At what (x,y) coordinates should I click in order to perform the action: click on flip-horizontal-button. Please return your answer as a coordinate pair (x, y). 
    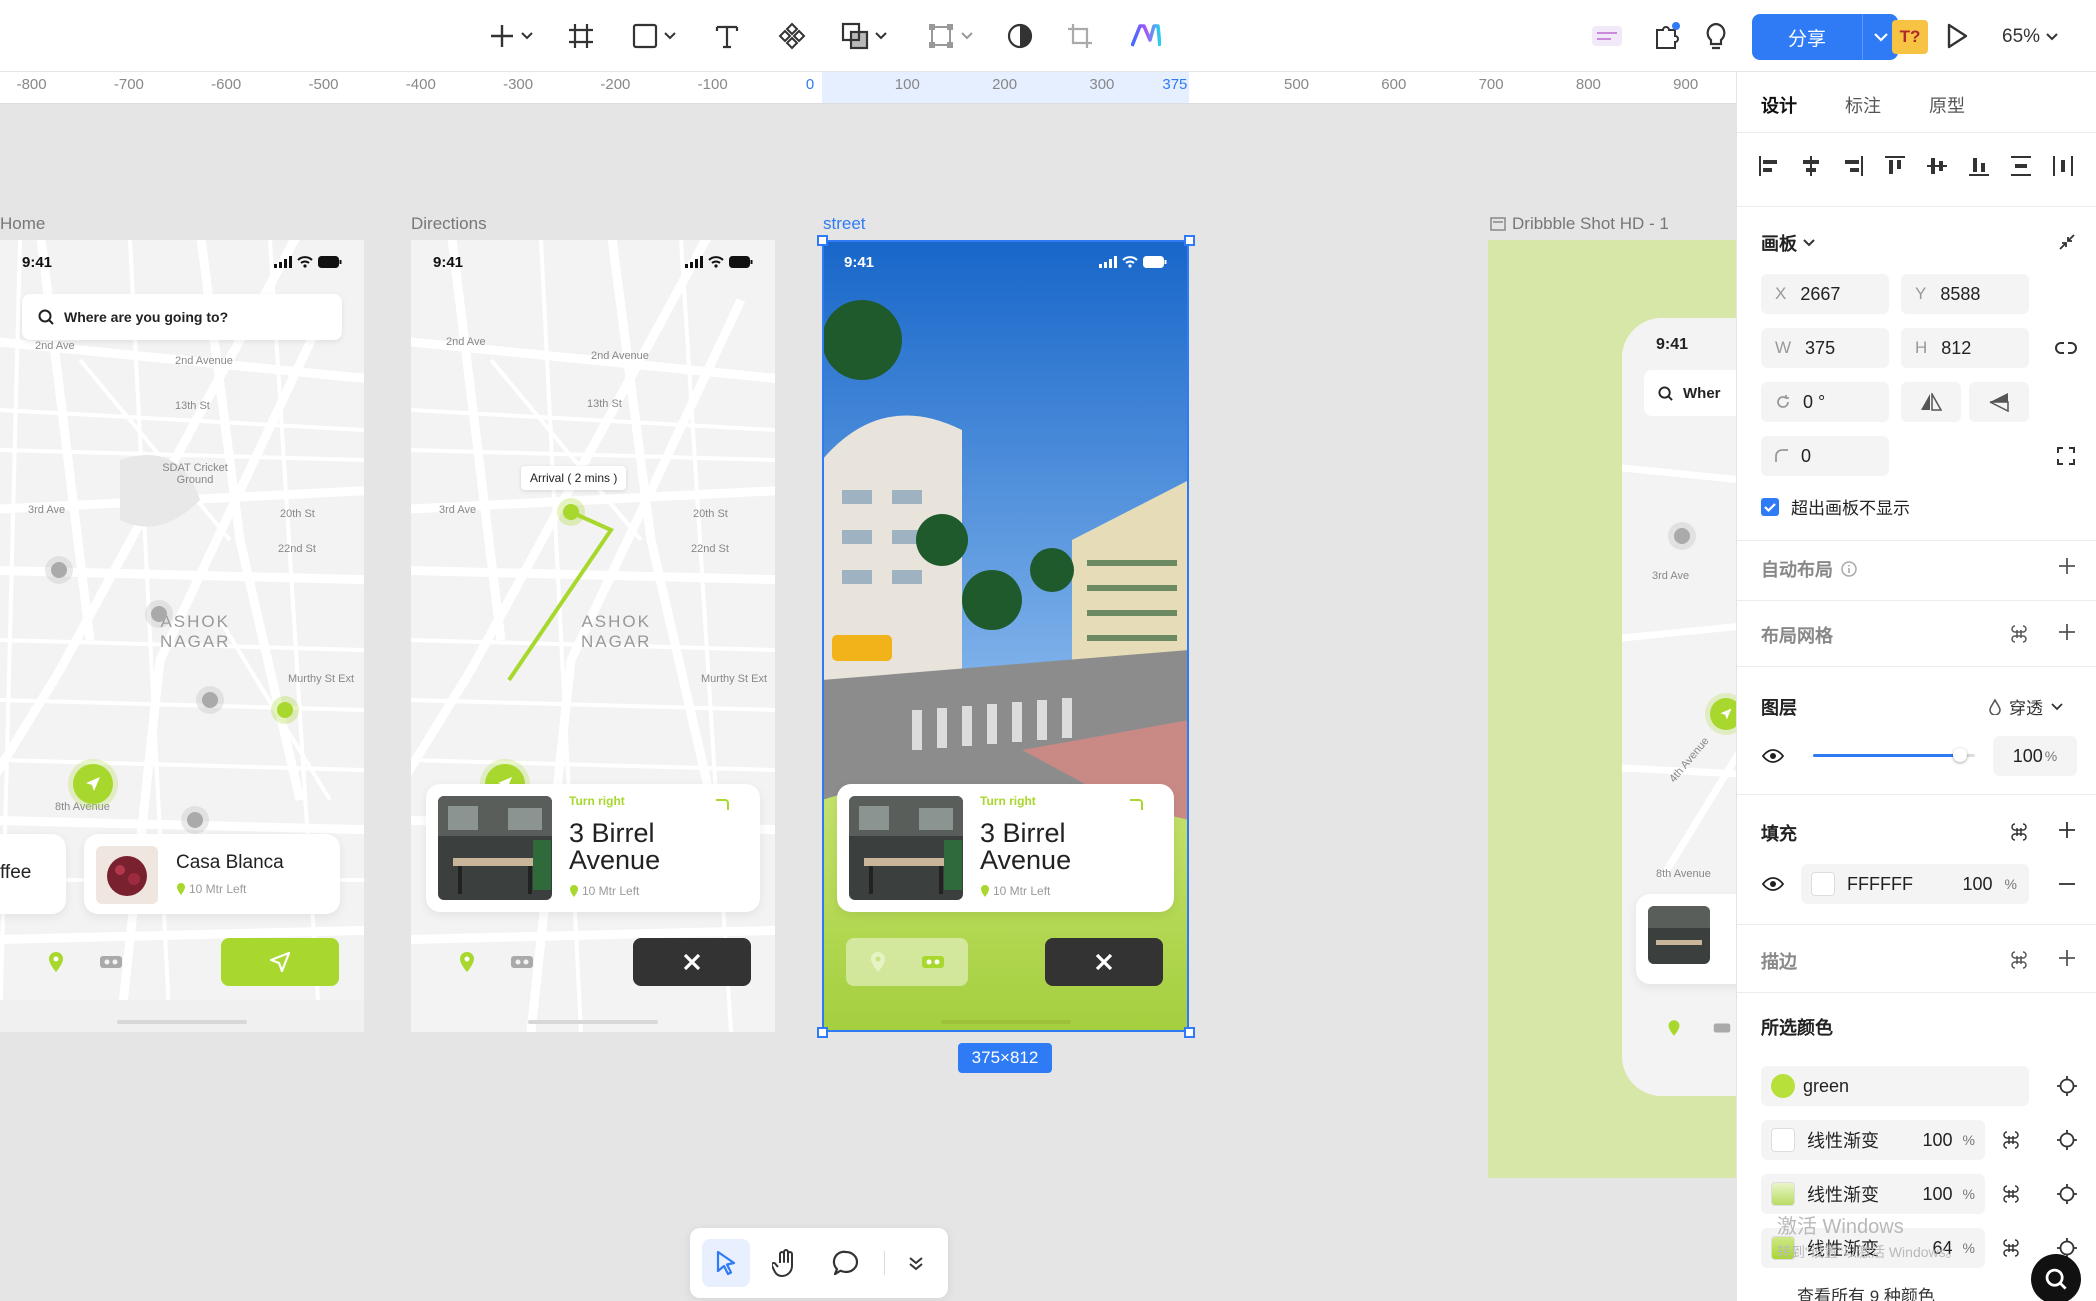
    Looking at the image, I should click on (1931, 402).